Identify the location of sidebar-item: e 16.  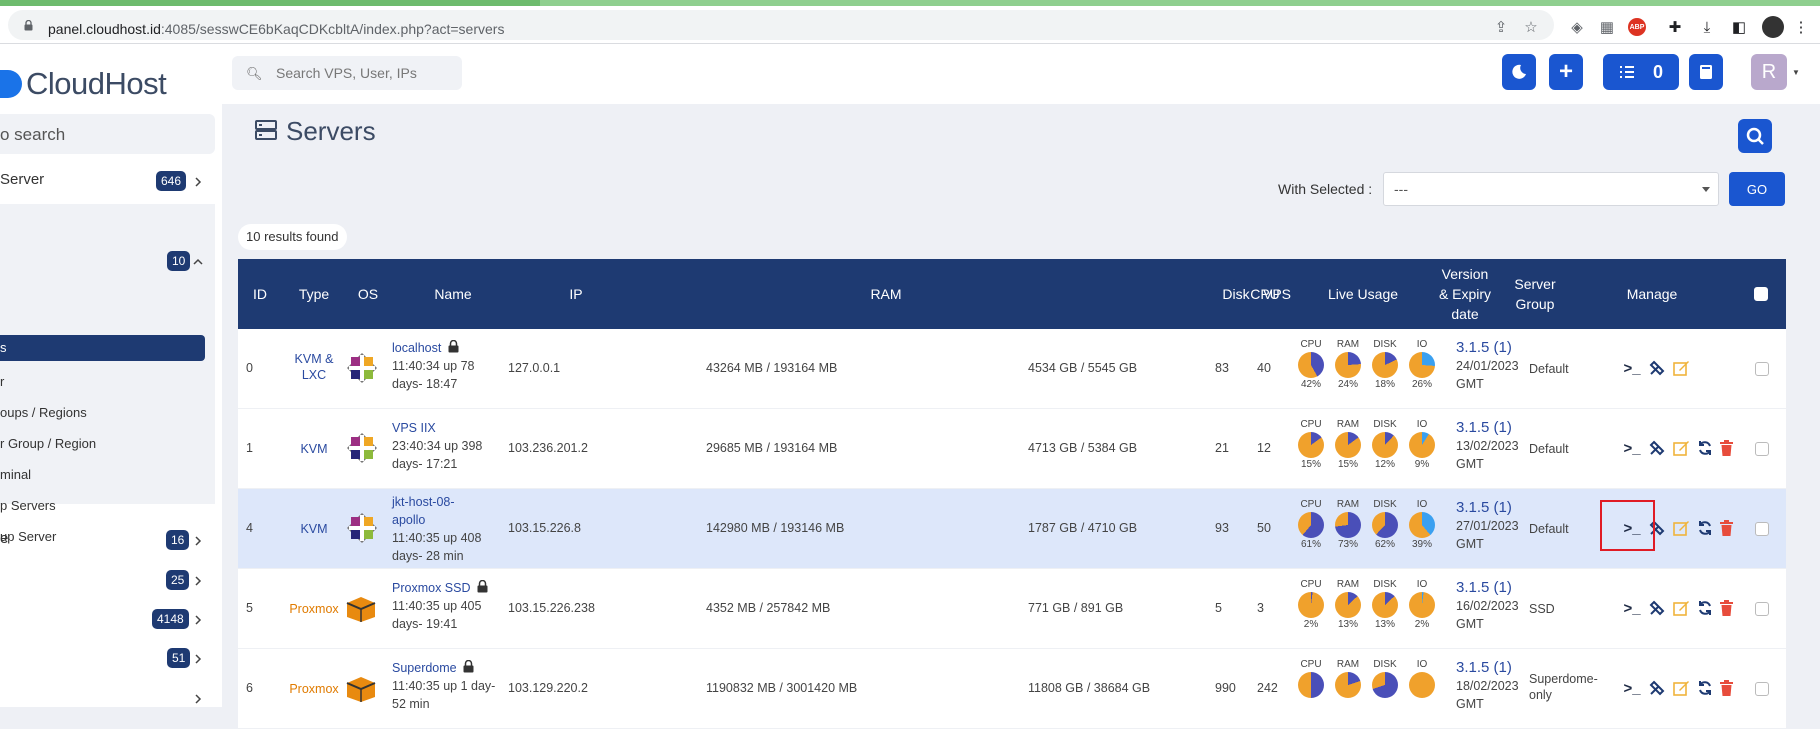
(107, 539).